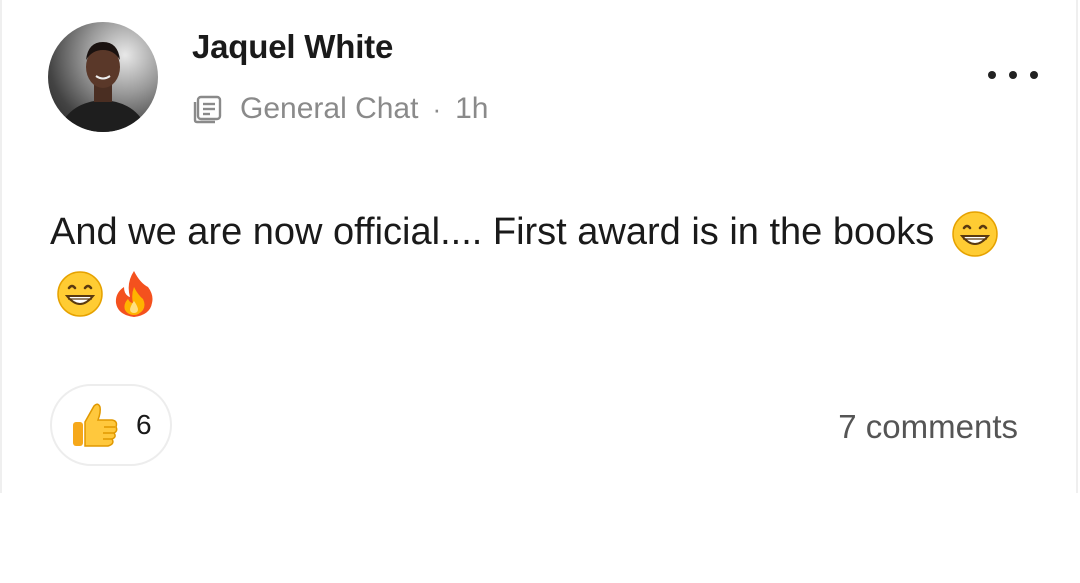 The width and height of the screenshot is (1080, 583). Describe the element at coordinates (992, 75) in the screenshot. I see `more-horizontal-icon` at that location.